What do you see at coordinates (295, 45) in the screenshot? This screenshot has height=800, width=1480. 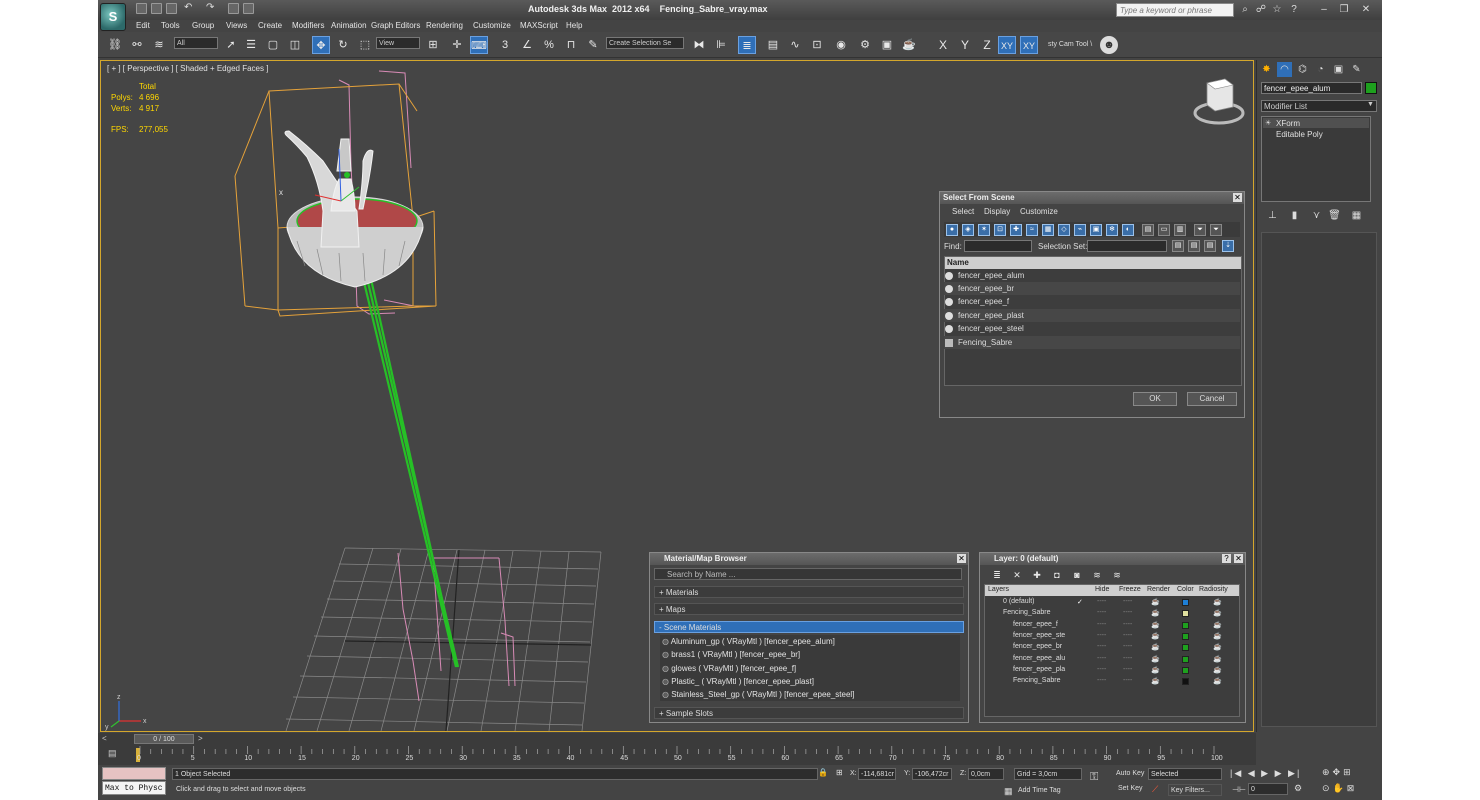 I see `window-crossing-icon: ◫` at bounding box center [295, 45].